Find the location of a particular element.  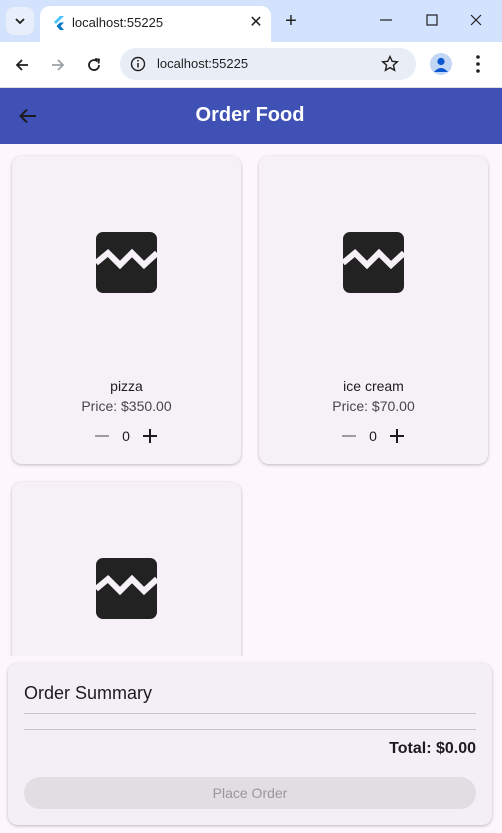

browser-tab: localhost:55225 ✕ is located at coordinates (155, 24).